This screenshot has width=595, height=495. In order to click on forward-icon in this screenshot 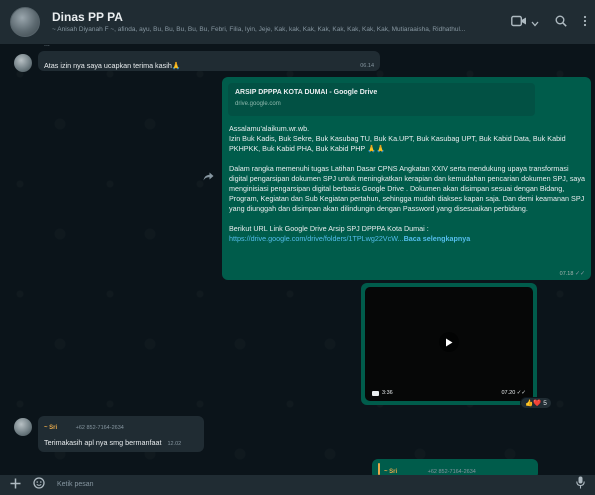, I will do `click(208, 177)`.